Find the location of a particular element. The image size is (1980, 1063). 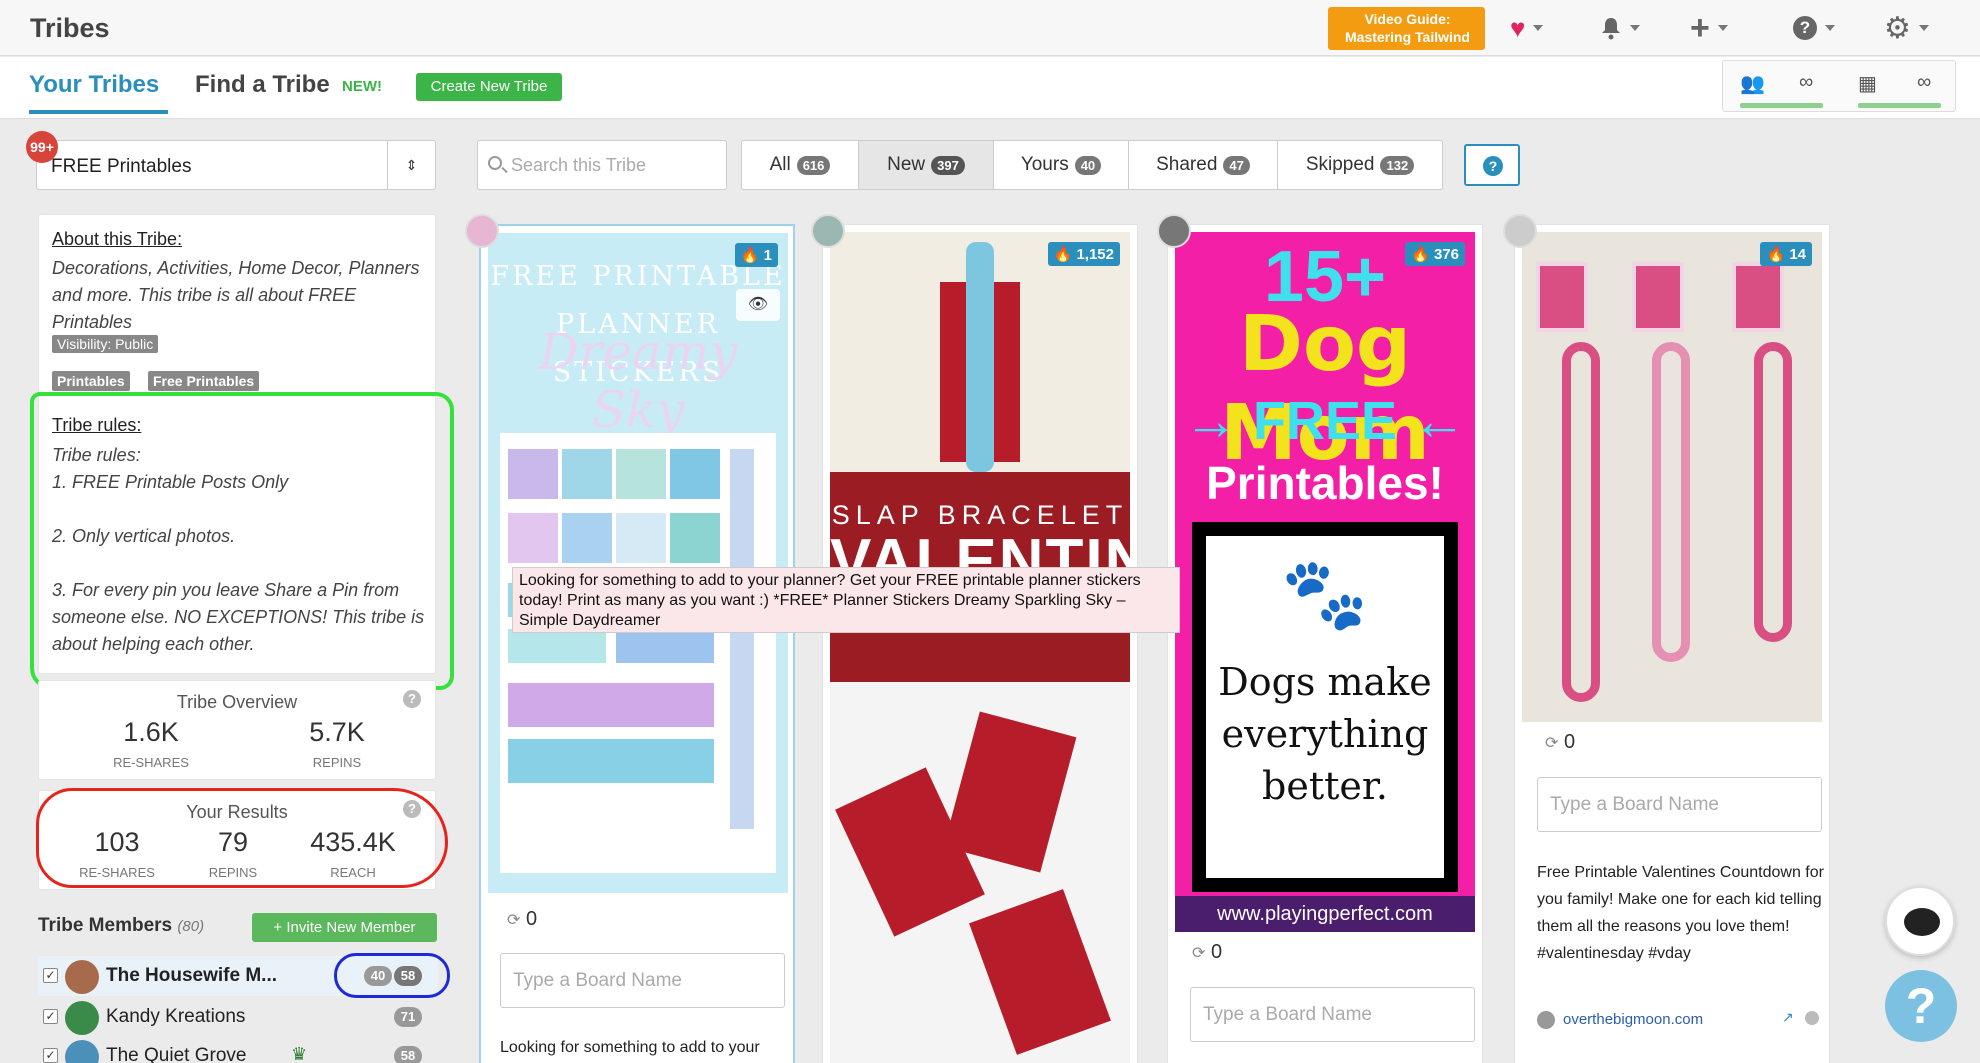

member-row: ✓ The Quiet Grove ♛ 58 is located at coordinates (238, 1049).